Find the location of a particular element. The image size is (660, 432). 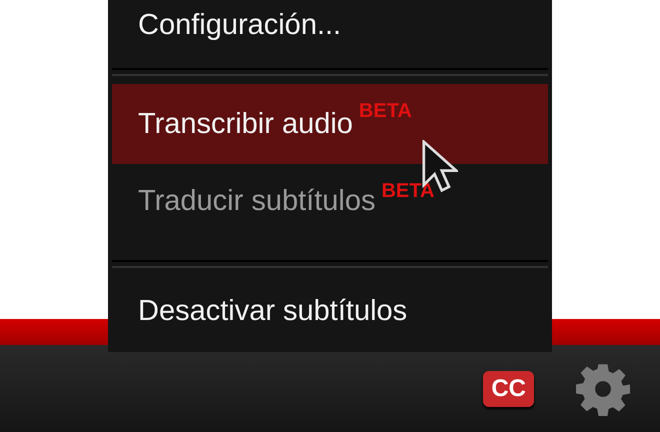

captions-button: CC is located at coordinates (508, 388).